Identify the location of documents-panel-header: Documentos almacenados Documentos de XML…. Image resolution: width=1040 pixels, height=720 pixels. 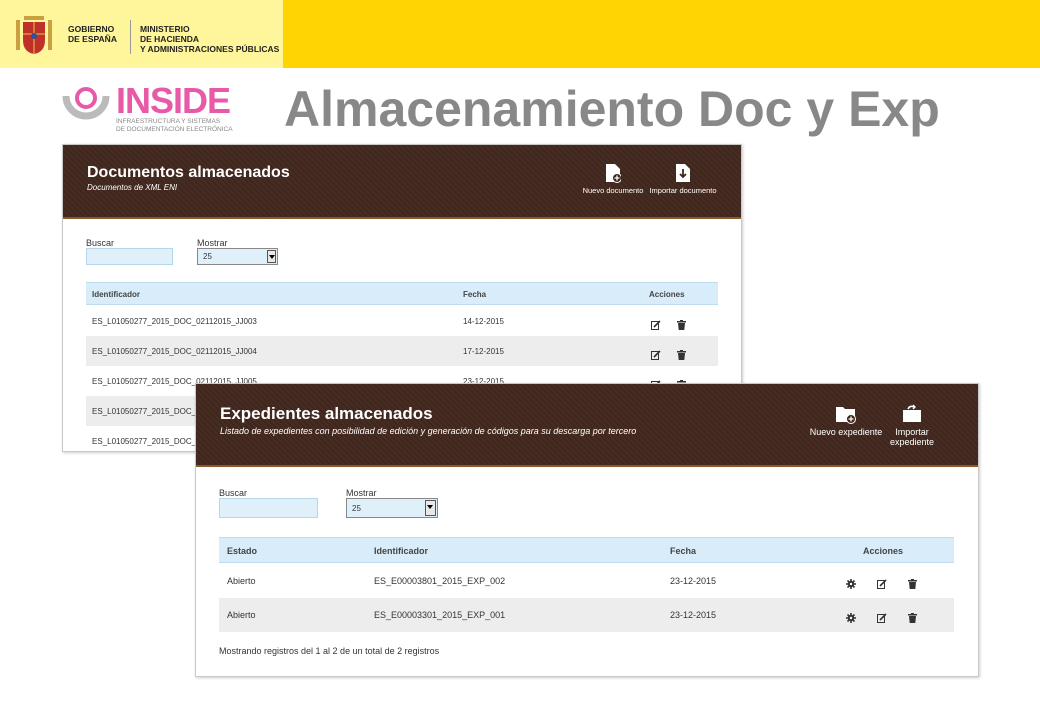
(402, 182).